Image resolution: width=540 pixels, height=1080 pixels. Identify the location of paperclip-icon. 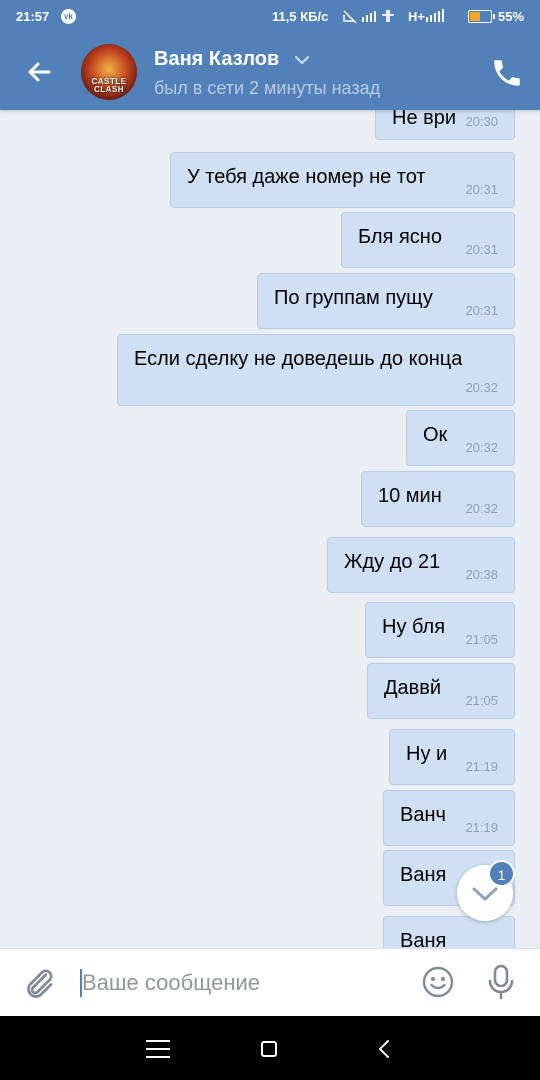
(39, 983).